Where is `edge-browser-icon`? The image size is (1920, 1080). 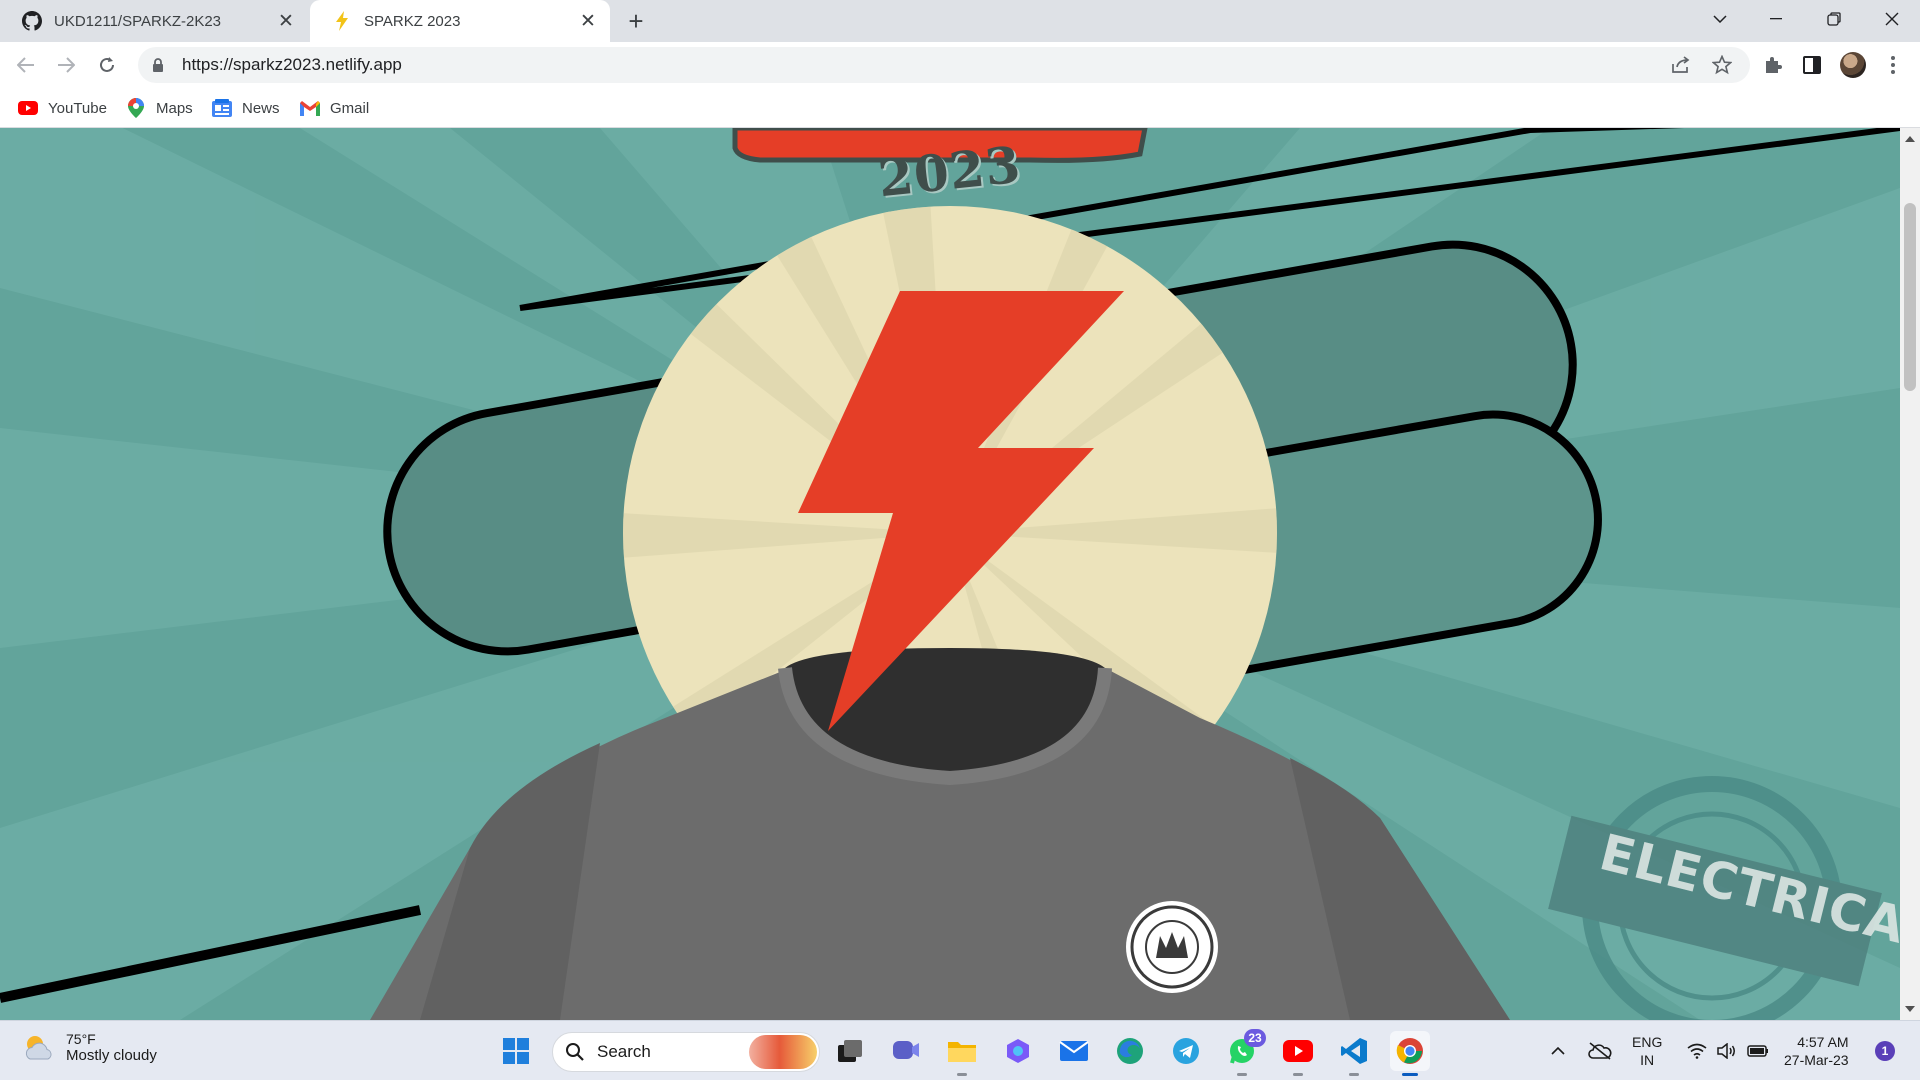
edge-browser-icon is located at coordinates (1130, 1051).